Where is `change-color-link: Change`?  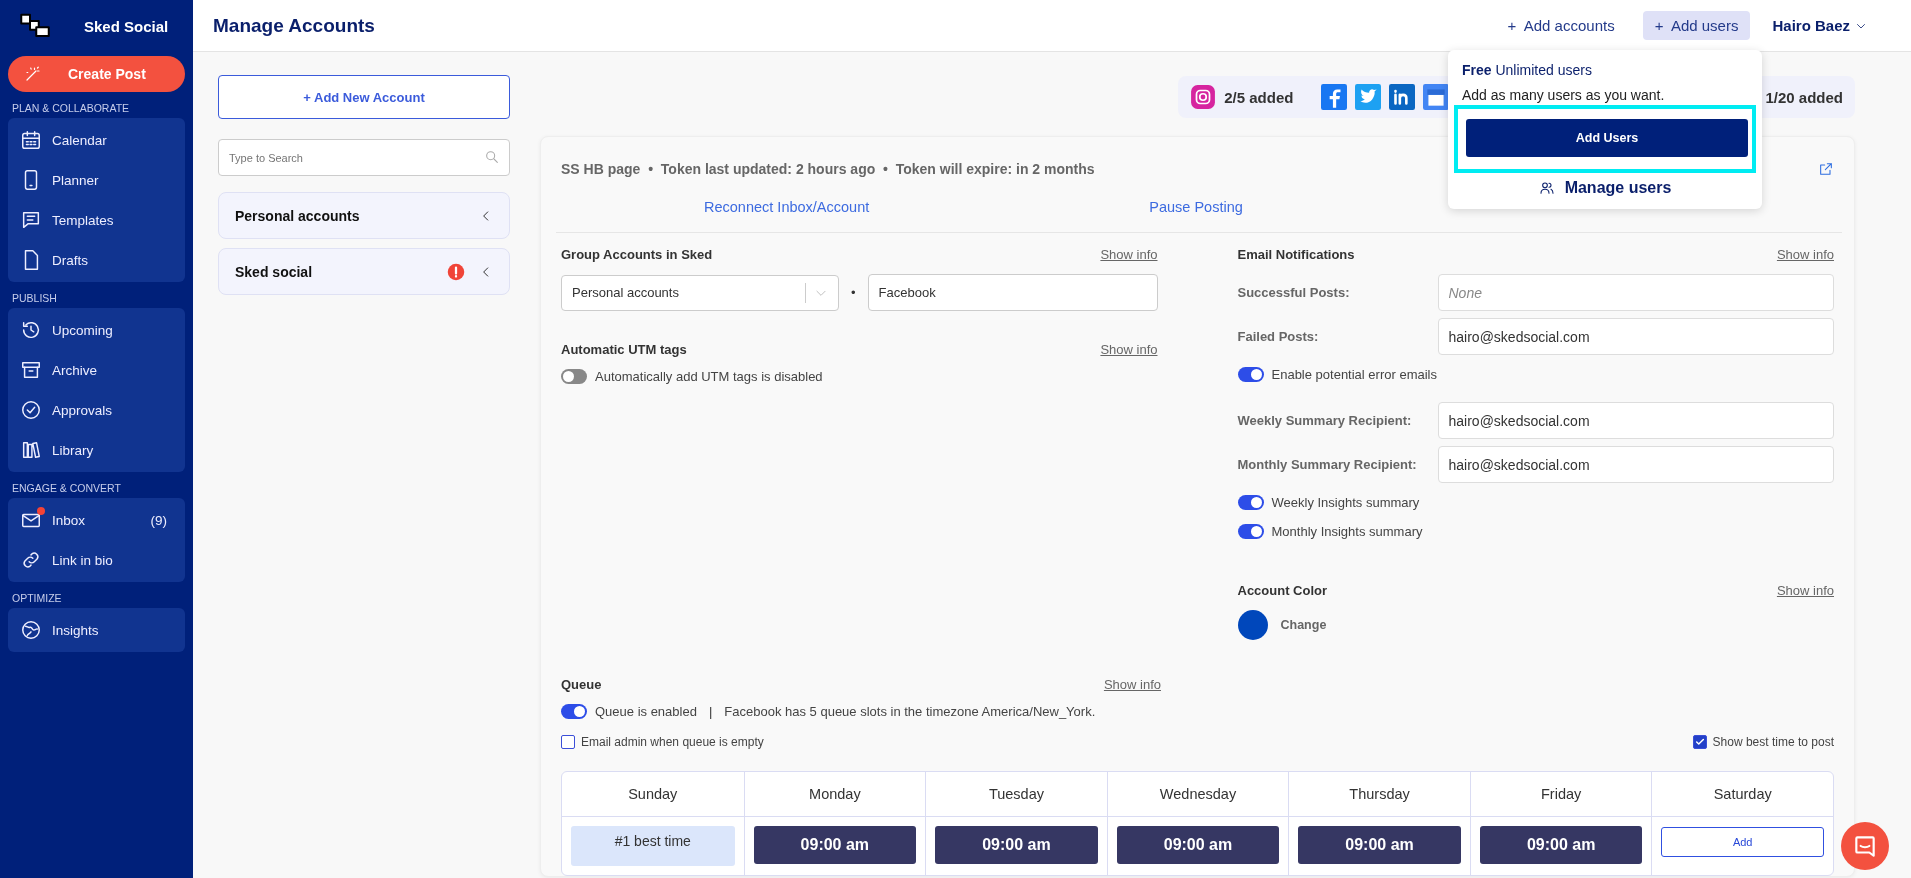 change-color-link: Change is located at coordinates (1303, 625).